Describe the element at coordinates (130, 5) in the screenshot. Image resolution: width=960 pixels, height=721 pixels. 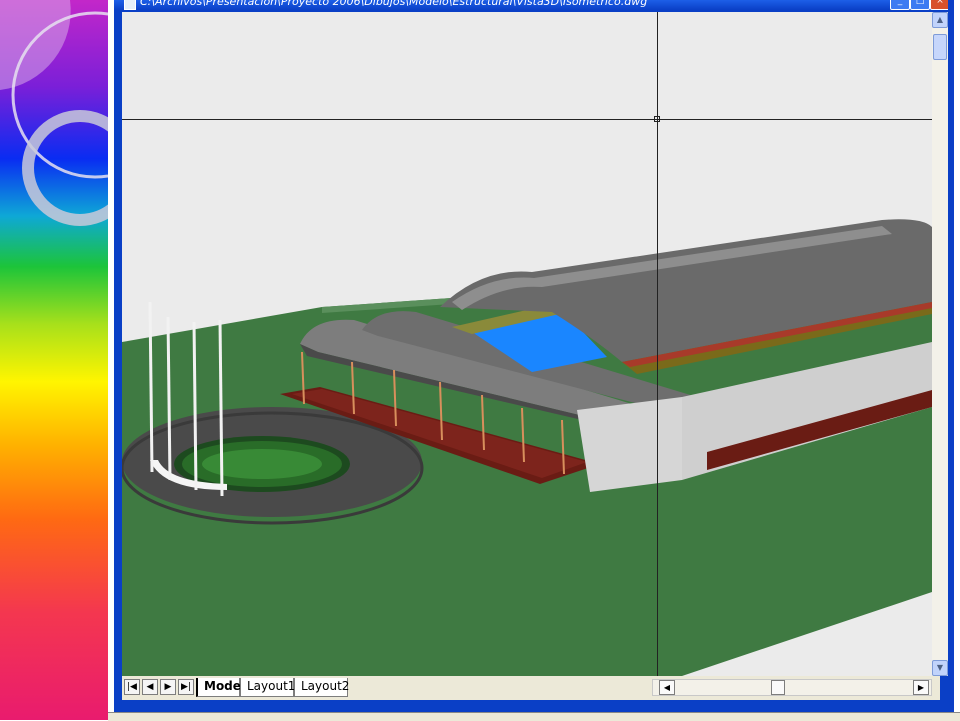
I see `autocad-app-icon` at that location.